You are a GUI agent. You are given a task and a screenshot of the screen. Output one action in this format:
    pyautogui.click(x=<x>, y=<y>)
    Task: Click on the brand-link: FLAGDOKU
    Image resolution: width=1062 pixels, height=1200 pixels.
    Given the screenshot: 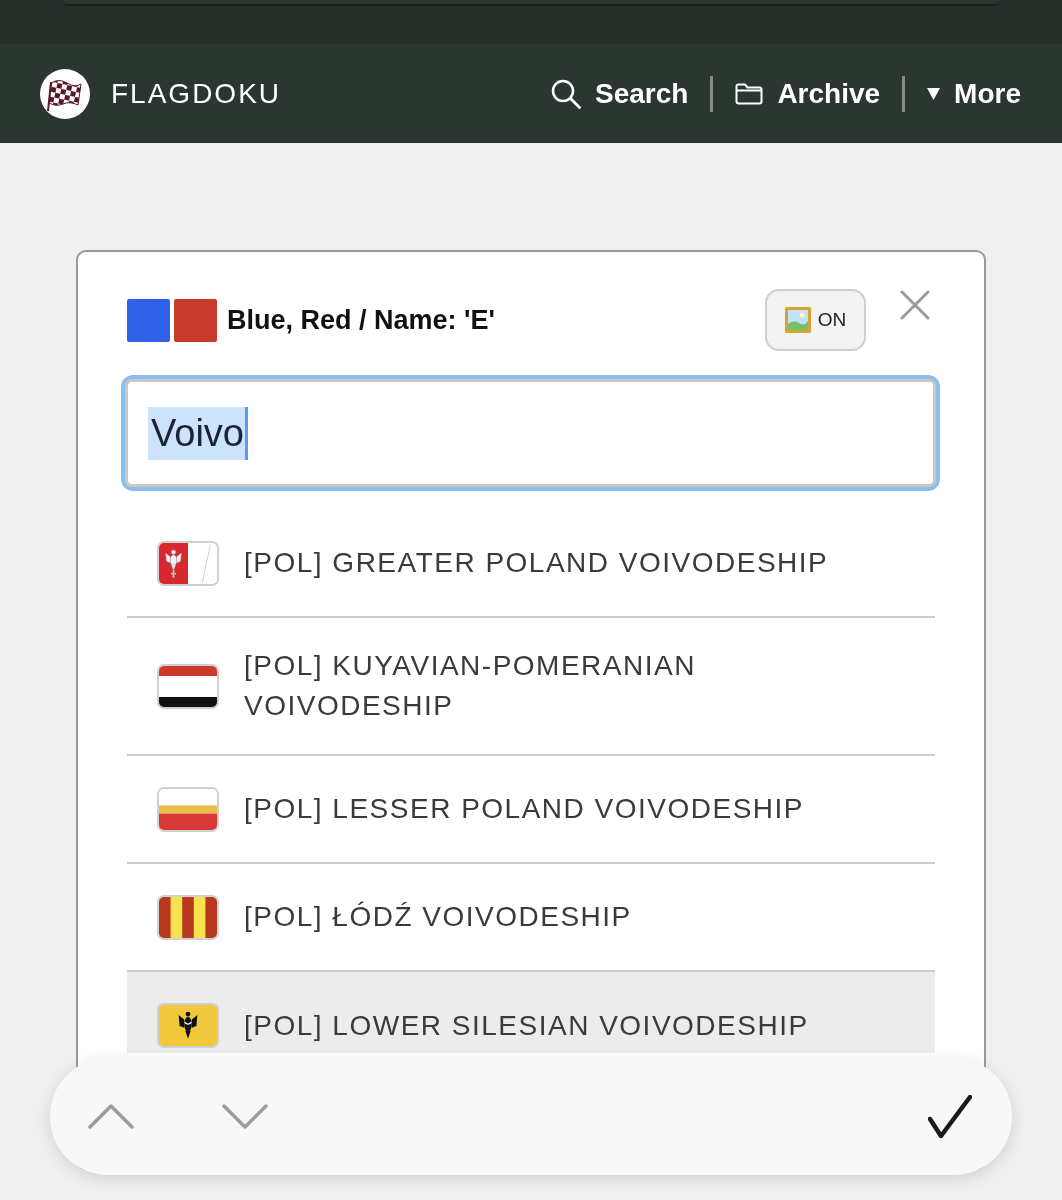 What is the action you would take?
    pyautogui.click(x=161, y=93)
    